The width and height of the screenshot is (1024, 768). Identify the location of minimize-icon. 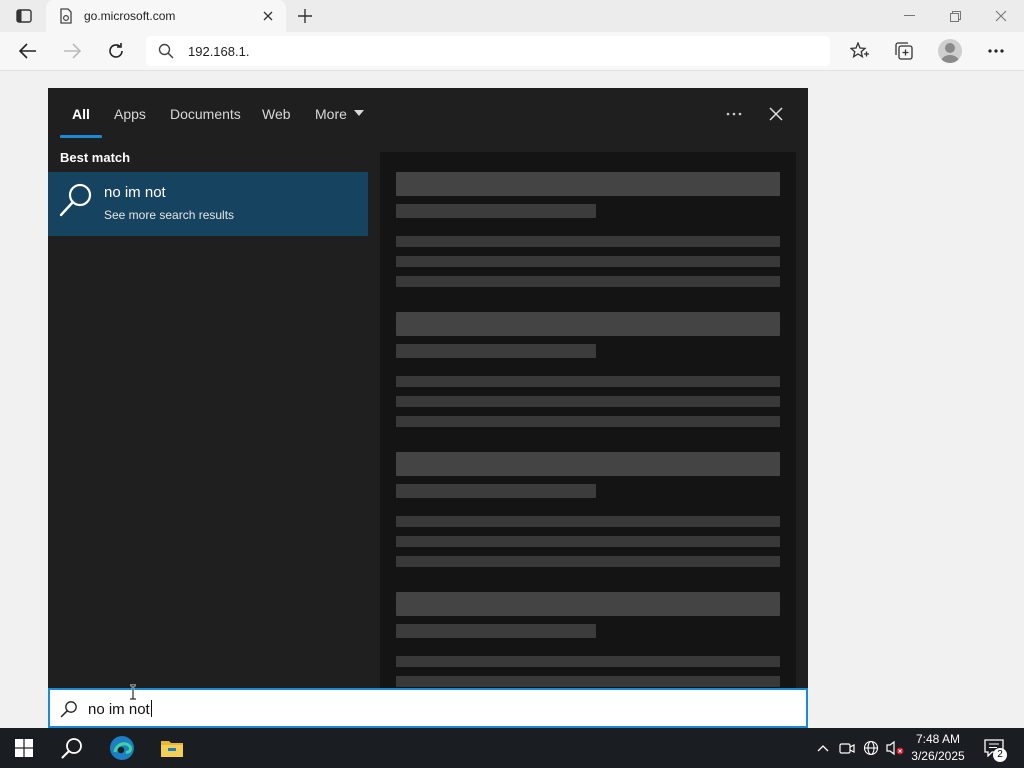
(909, 16).